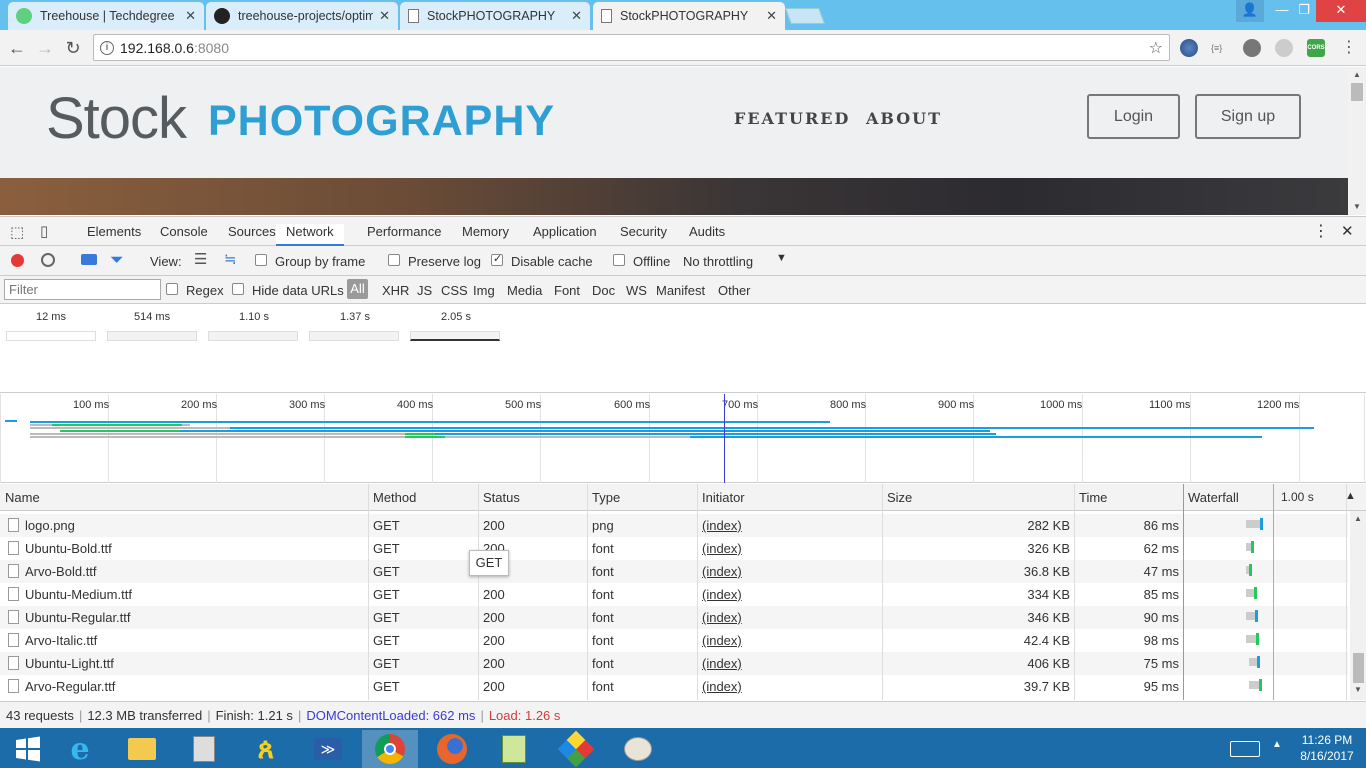 This screenshot has width=1366, height=768. I want to click on tab-elements: Elements, so click(114, 231).